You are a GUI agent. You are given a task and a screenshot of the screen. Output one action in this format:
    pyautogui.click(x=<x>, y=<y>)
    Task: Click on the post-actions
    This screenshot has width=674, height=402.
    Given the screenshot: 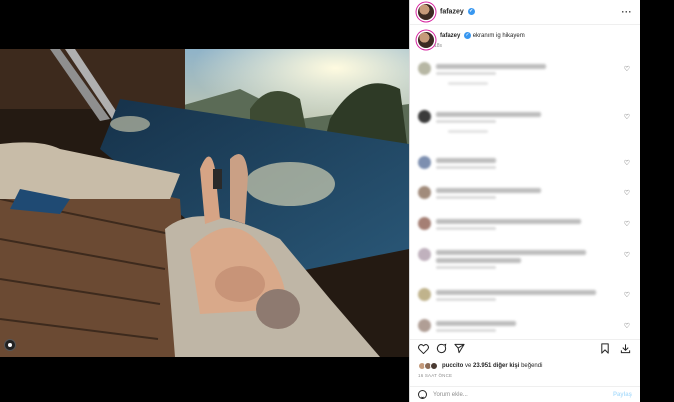 What is the action you would take?
    pyautogui.click(x=525, y=348)
    